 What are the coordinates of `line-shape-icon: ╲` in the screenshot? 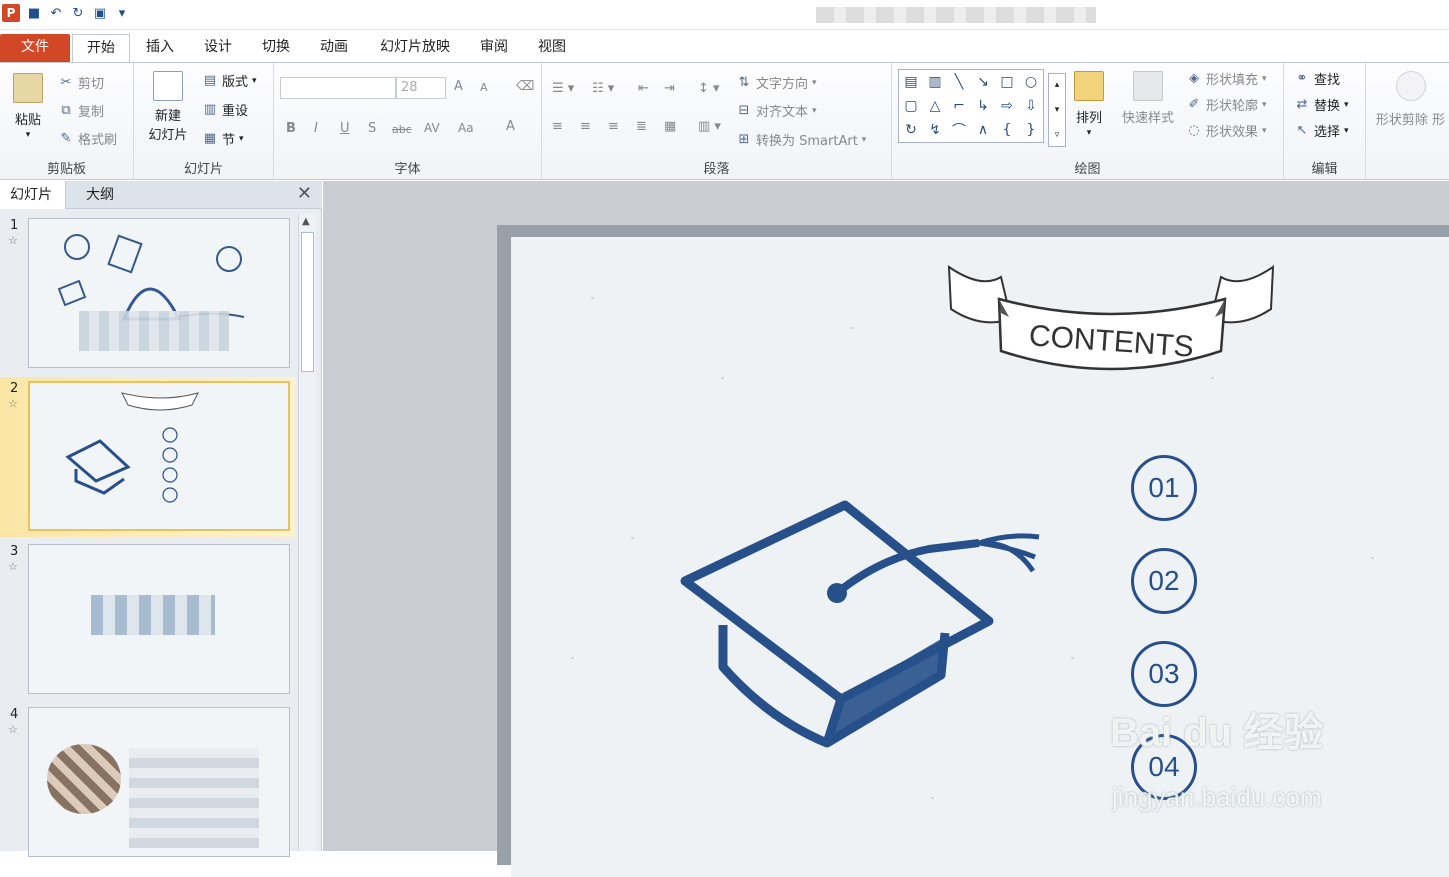 It's located at (959, 82).